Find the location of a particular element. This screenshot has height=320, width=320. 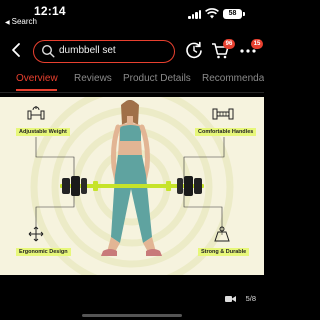

adjustable-dumbbell-icon is located at coordinates (36, 113).